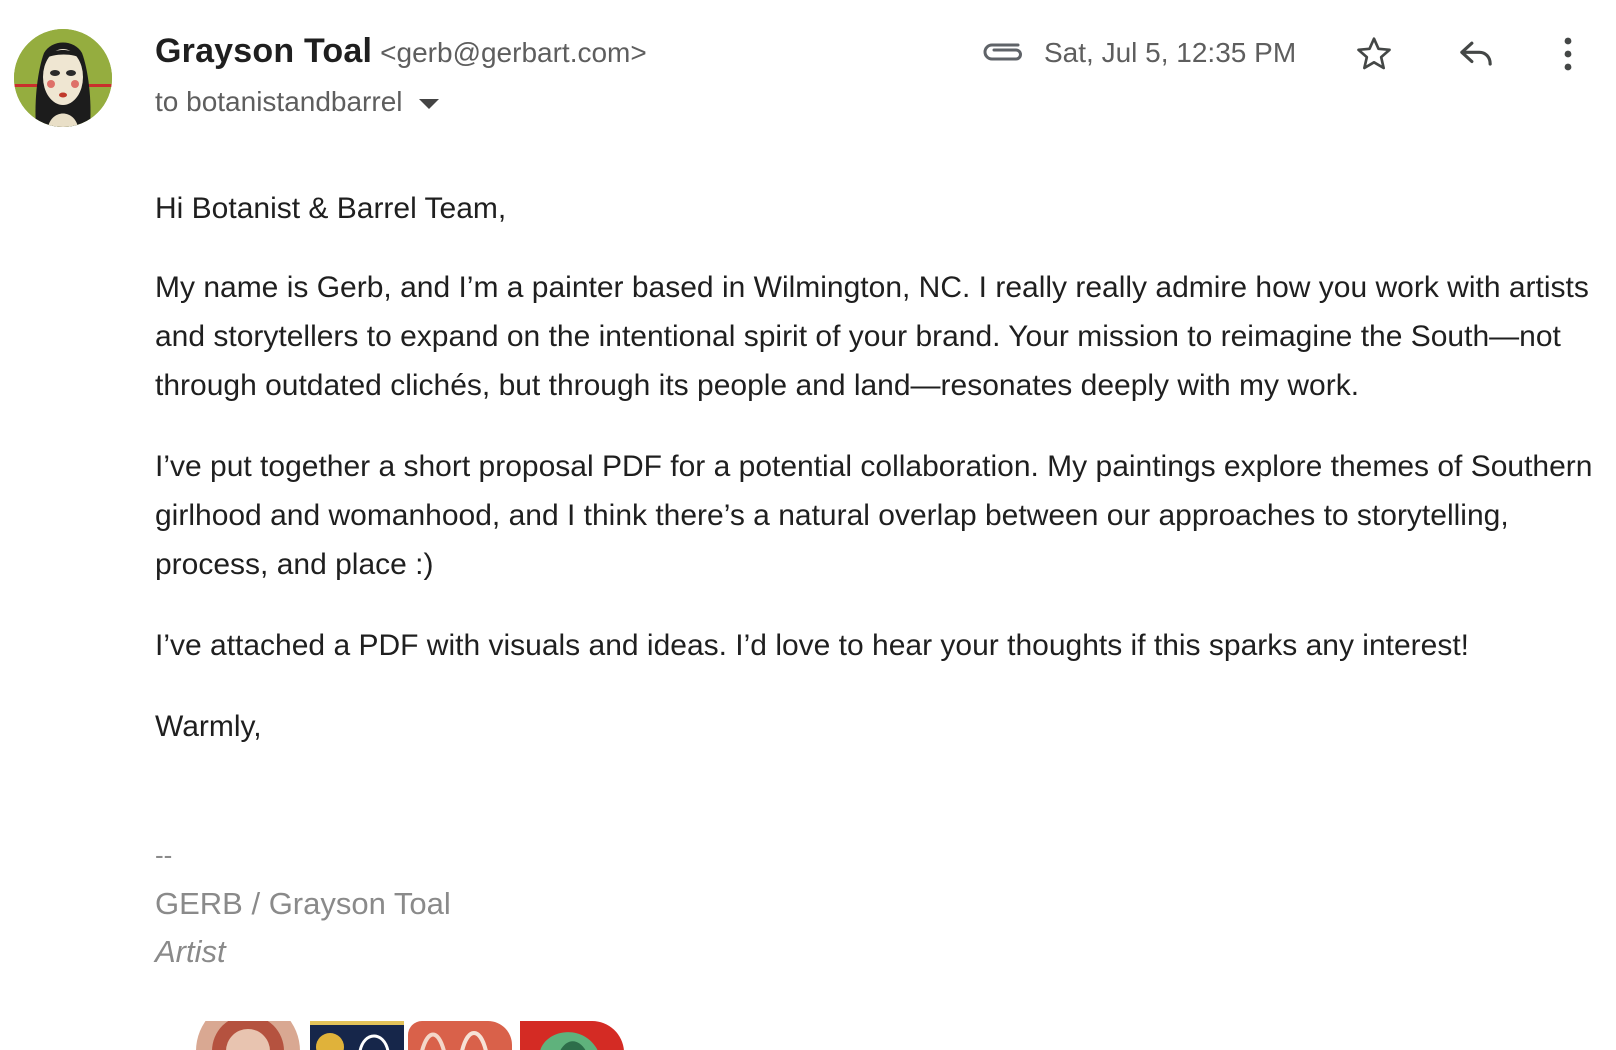  Describe the element at coordinates (1003, 51) in the screenshot. I see `paperclip-icon` at that location.